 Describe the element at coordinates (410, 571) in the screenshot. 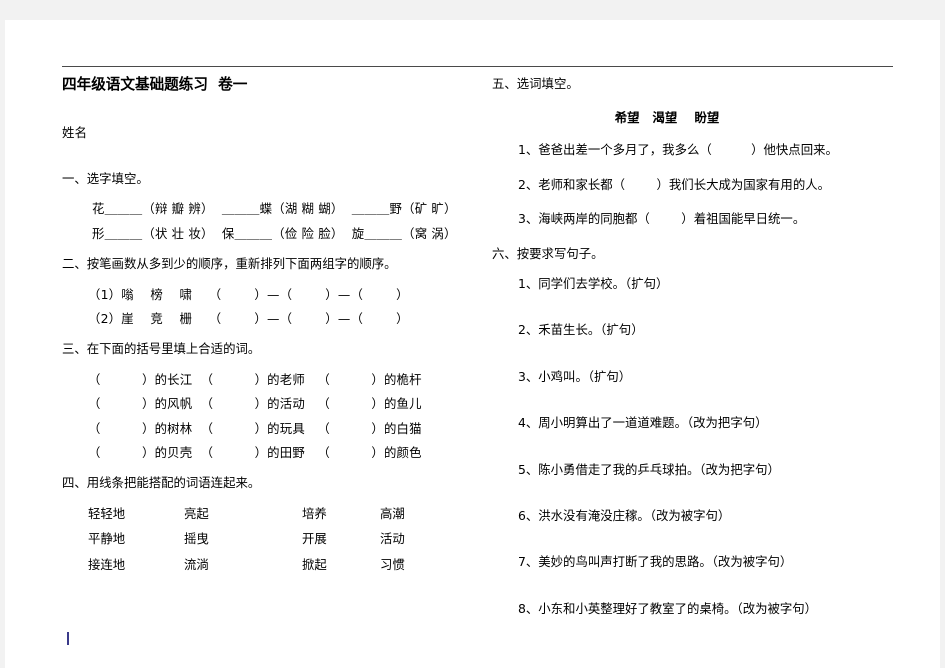

I see `match-cell: 习惯` at that location.